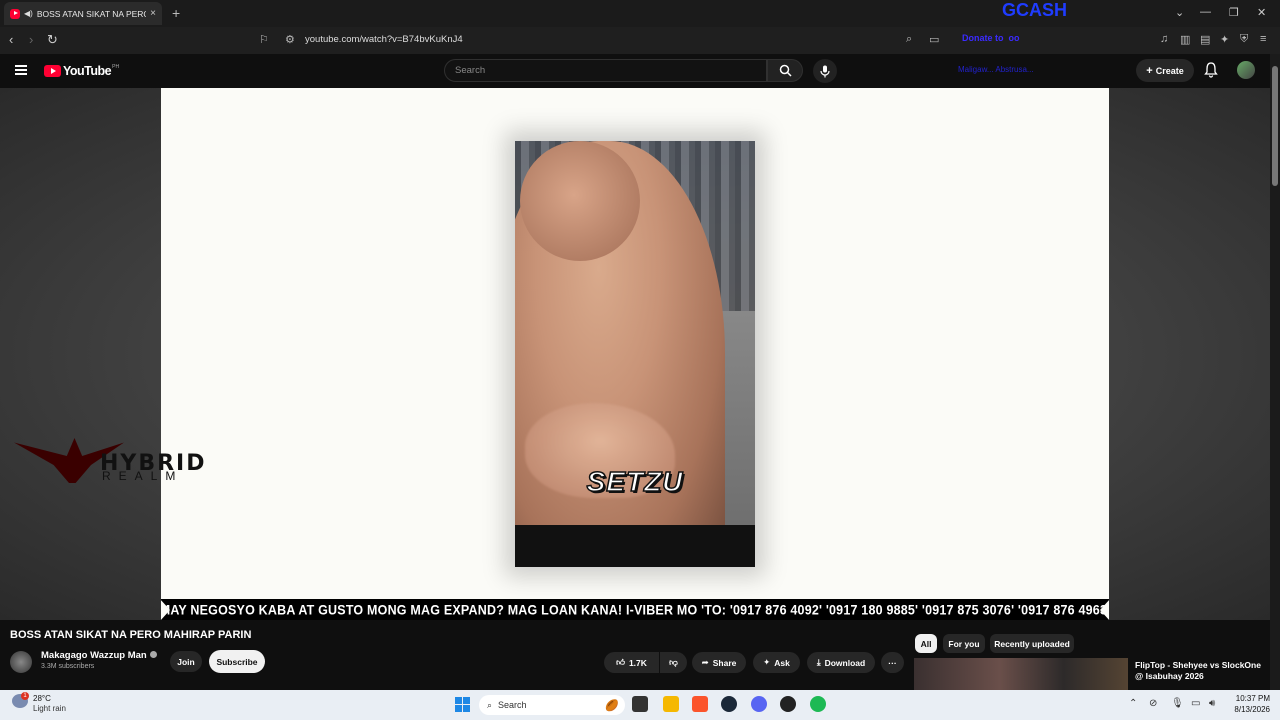 The image size is (1280, 720). Describe the element at coordinates (21, 70) in the screenshot. I see `guide-menu-icon` at that location.